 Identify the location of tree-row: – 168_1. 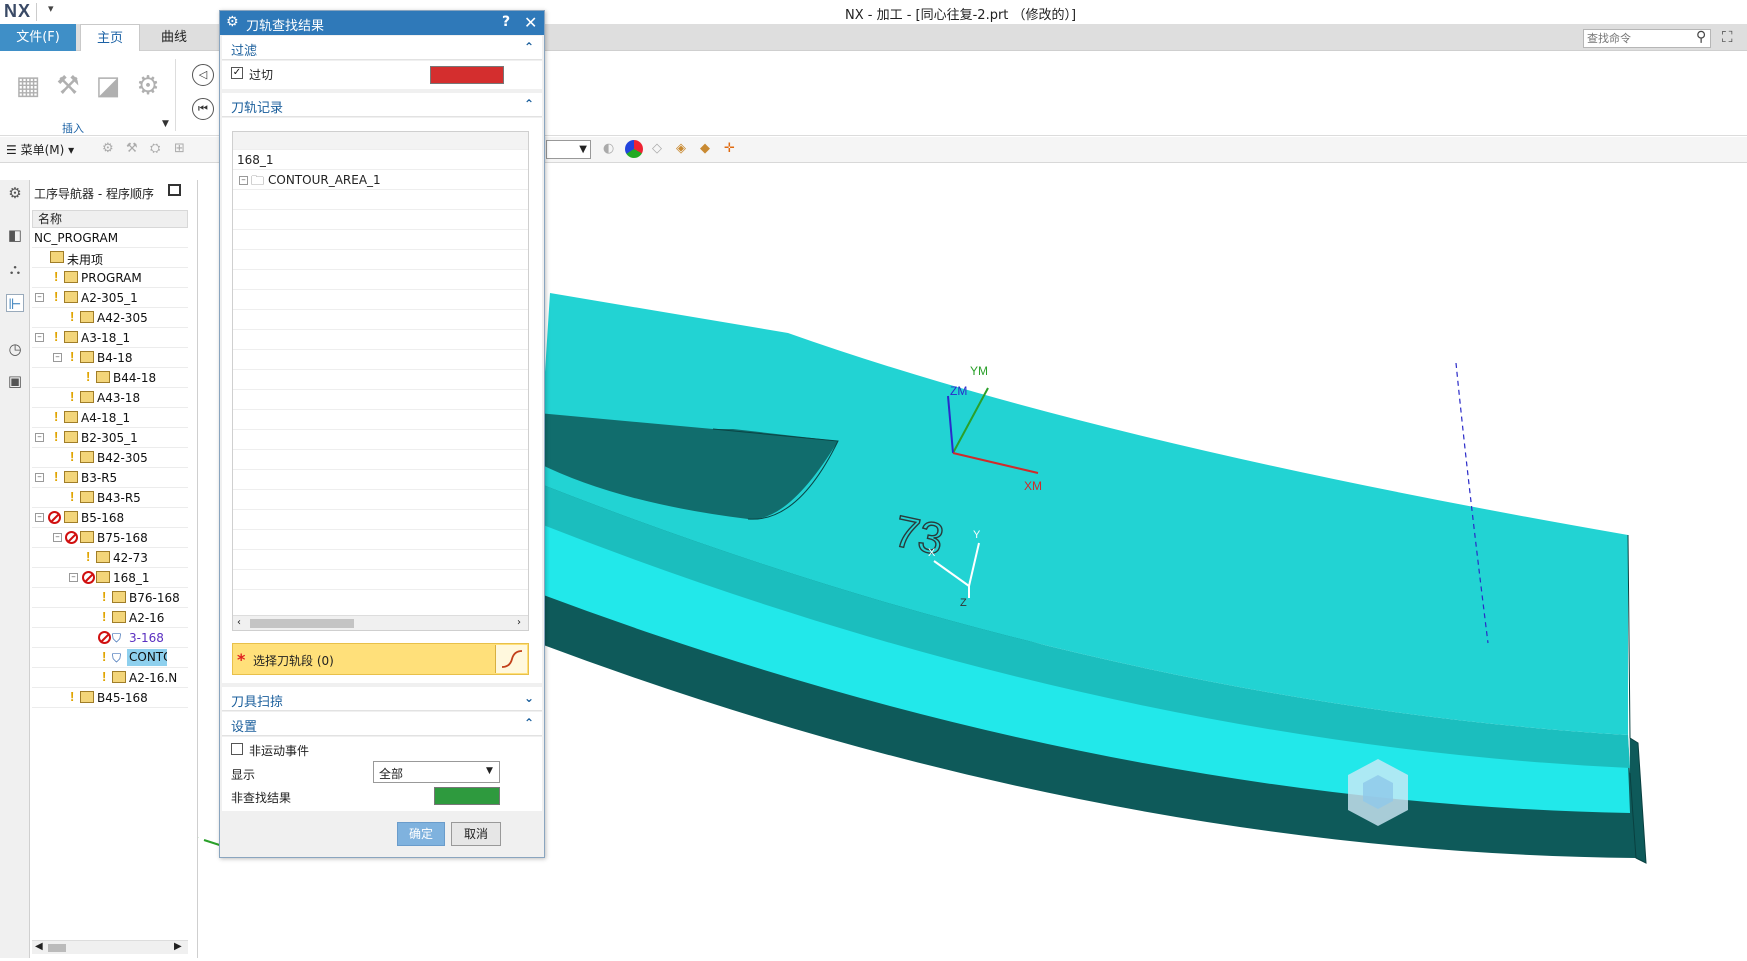
(110, 578).